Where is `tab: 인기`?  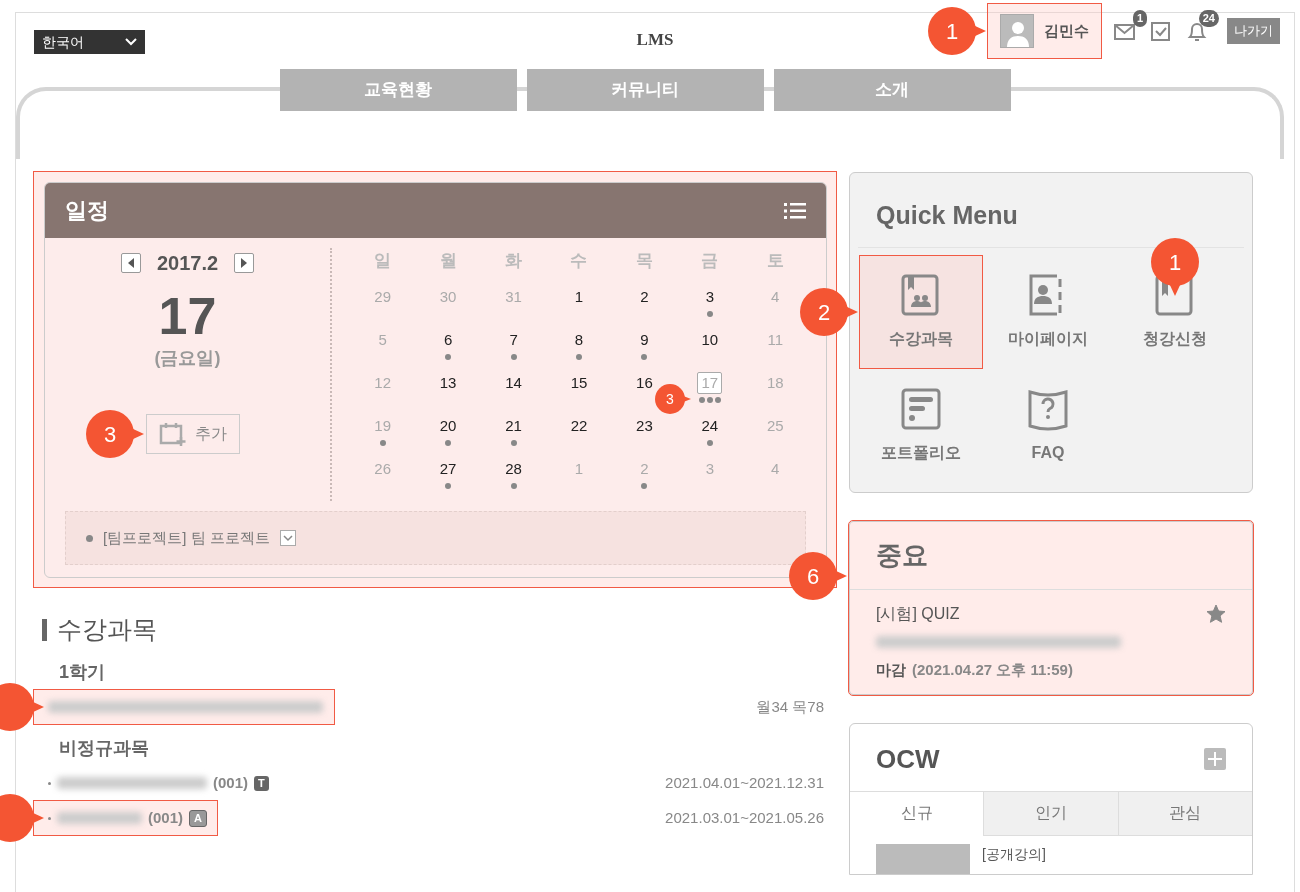 tab: 인기 is located at coordinates (1050, 813).